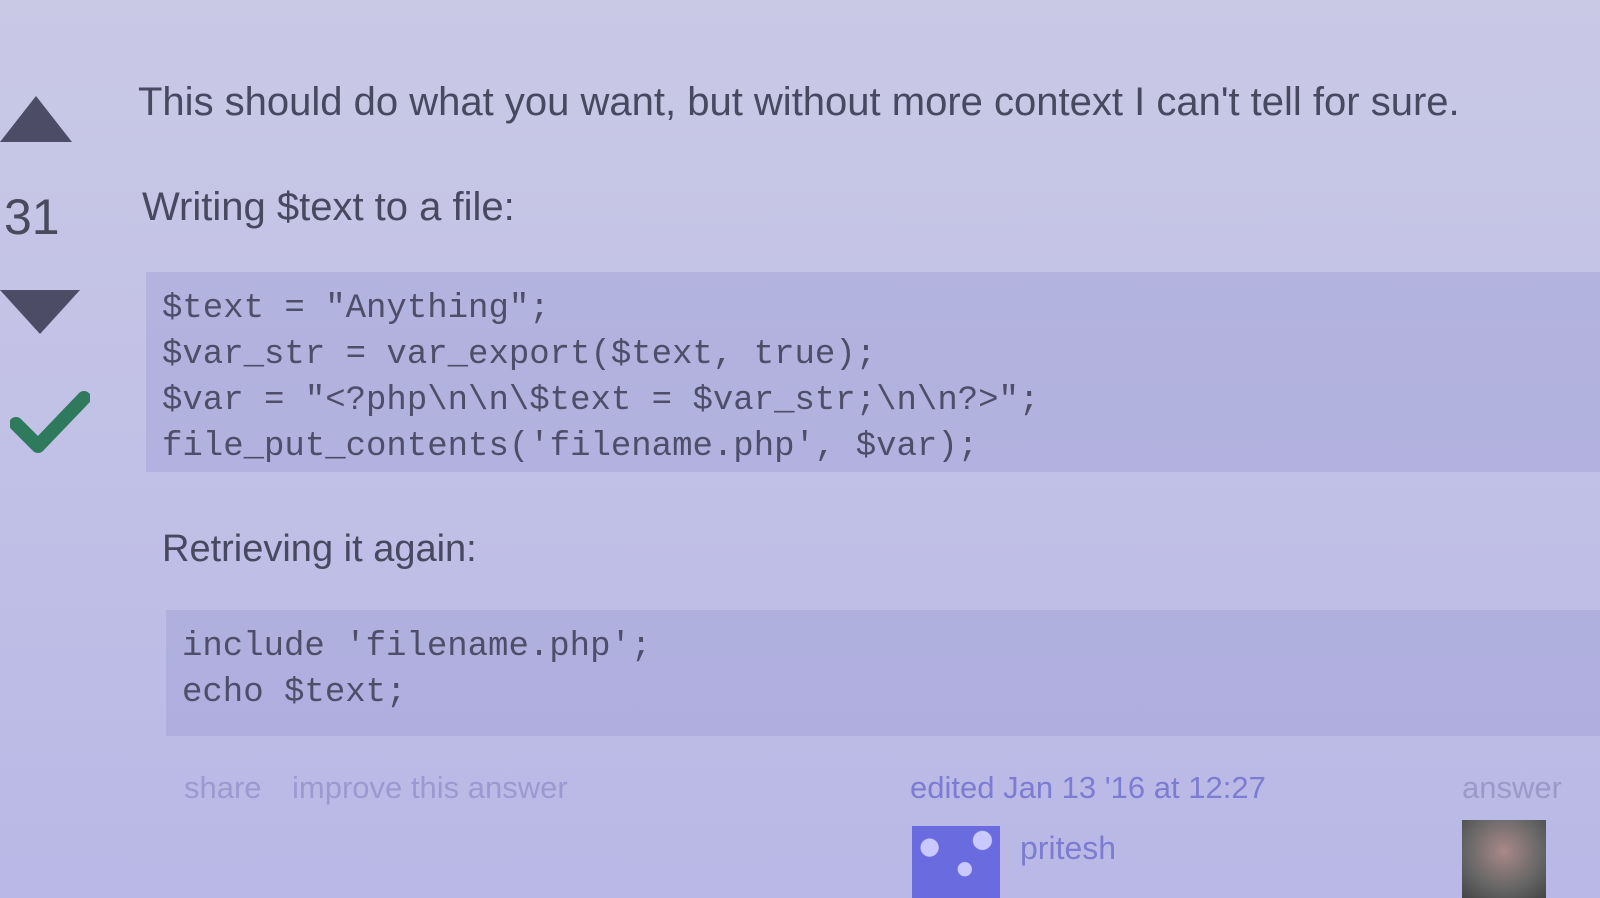  What do you see at coordinates (1088, 788) in the screenshot?
I see `edited-timestamp-link: edited Jan 13 '16 at 12:27` at bounding box center [1088, 788].